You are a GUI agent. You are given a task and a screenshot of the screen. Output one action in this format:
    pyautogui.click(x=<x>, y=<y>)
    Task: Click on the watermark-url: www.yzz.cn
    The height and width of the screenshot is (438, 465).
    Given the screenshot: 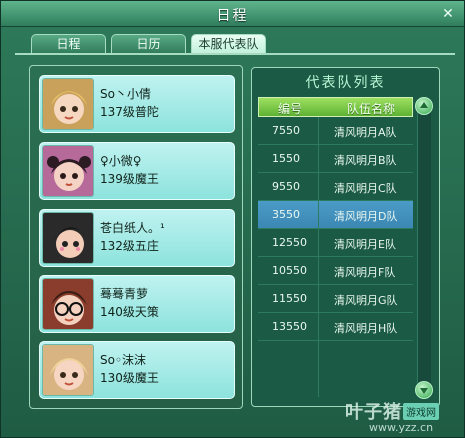 What is the action you would take?
    pyautogui.click(x=401, y=427)
    